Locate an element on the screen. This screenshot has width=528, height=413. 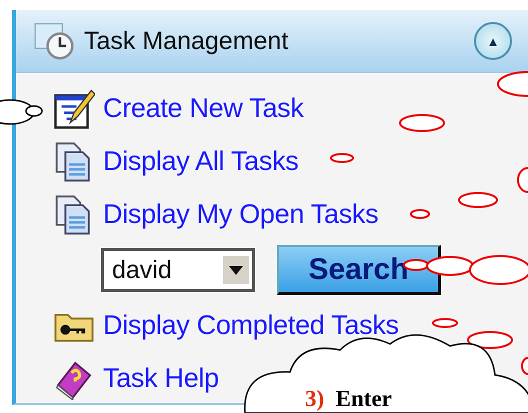
collapse-button: ▲ is located at coordinates (493, 41).